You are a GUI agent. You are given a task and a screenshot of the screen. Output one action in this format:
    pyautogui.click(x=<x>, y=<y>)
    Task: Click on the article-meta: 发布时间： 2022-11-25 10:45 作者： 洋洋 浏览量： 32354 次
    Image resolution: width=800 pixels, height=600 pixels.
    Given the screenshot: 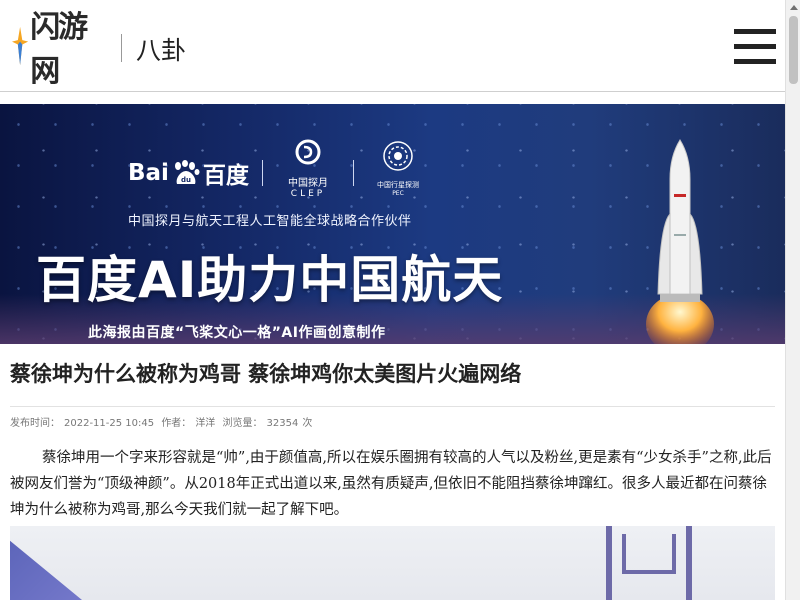 What is the action you would take?
    pyautogui.click(x=163, y=421)
    